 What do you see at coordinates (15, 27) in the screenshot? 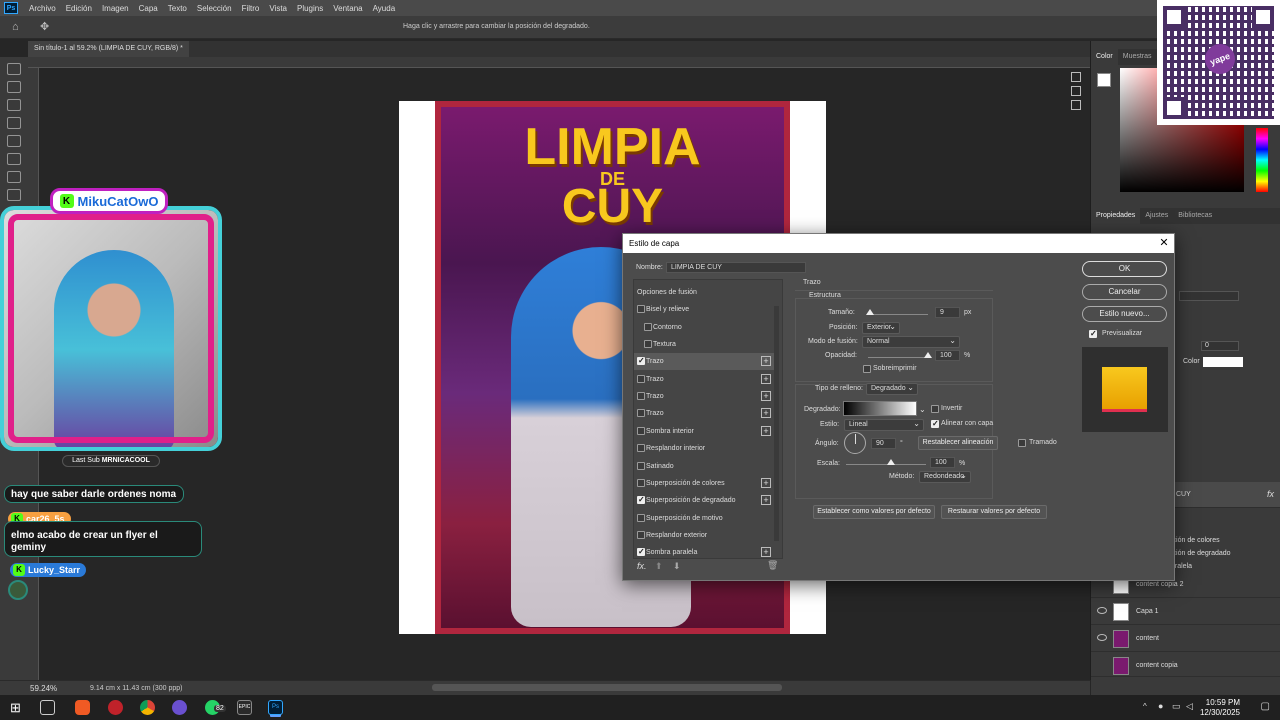
I see `home-icon: ⌂` at bounding box center [15, 27].